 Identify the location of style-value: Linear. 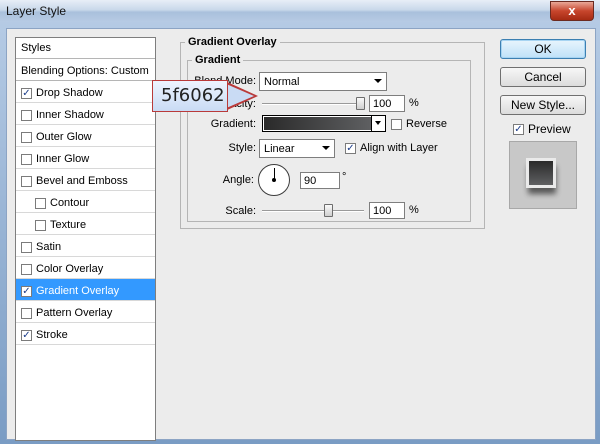
(279, 149).